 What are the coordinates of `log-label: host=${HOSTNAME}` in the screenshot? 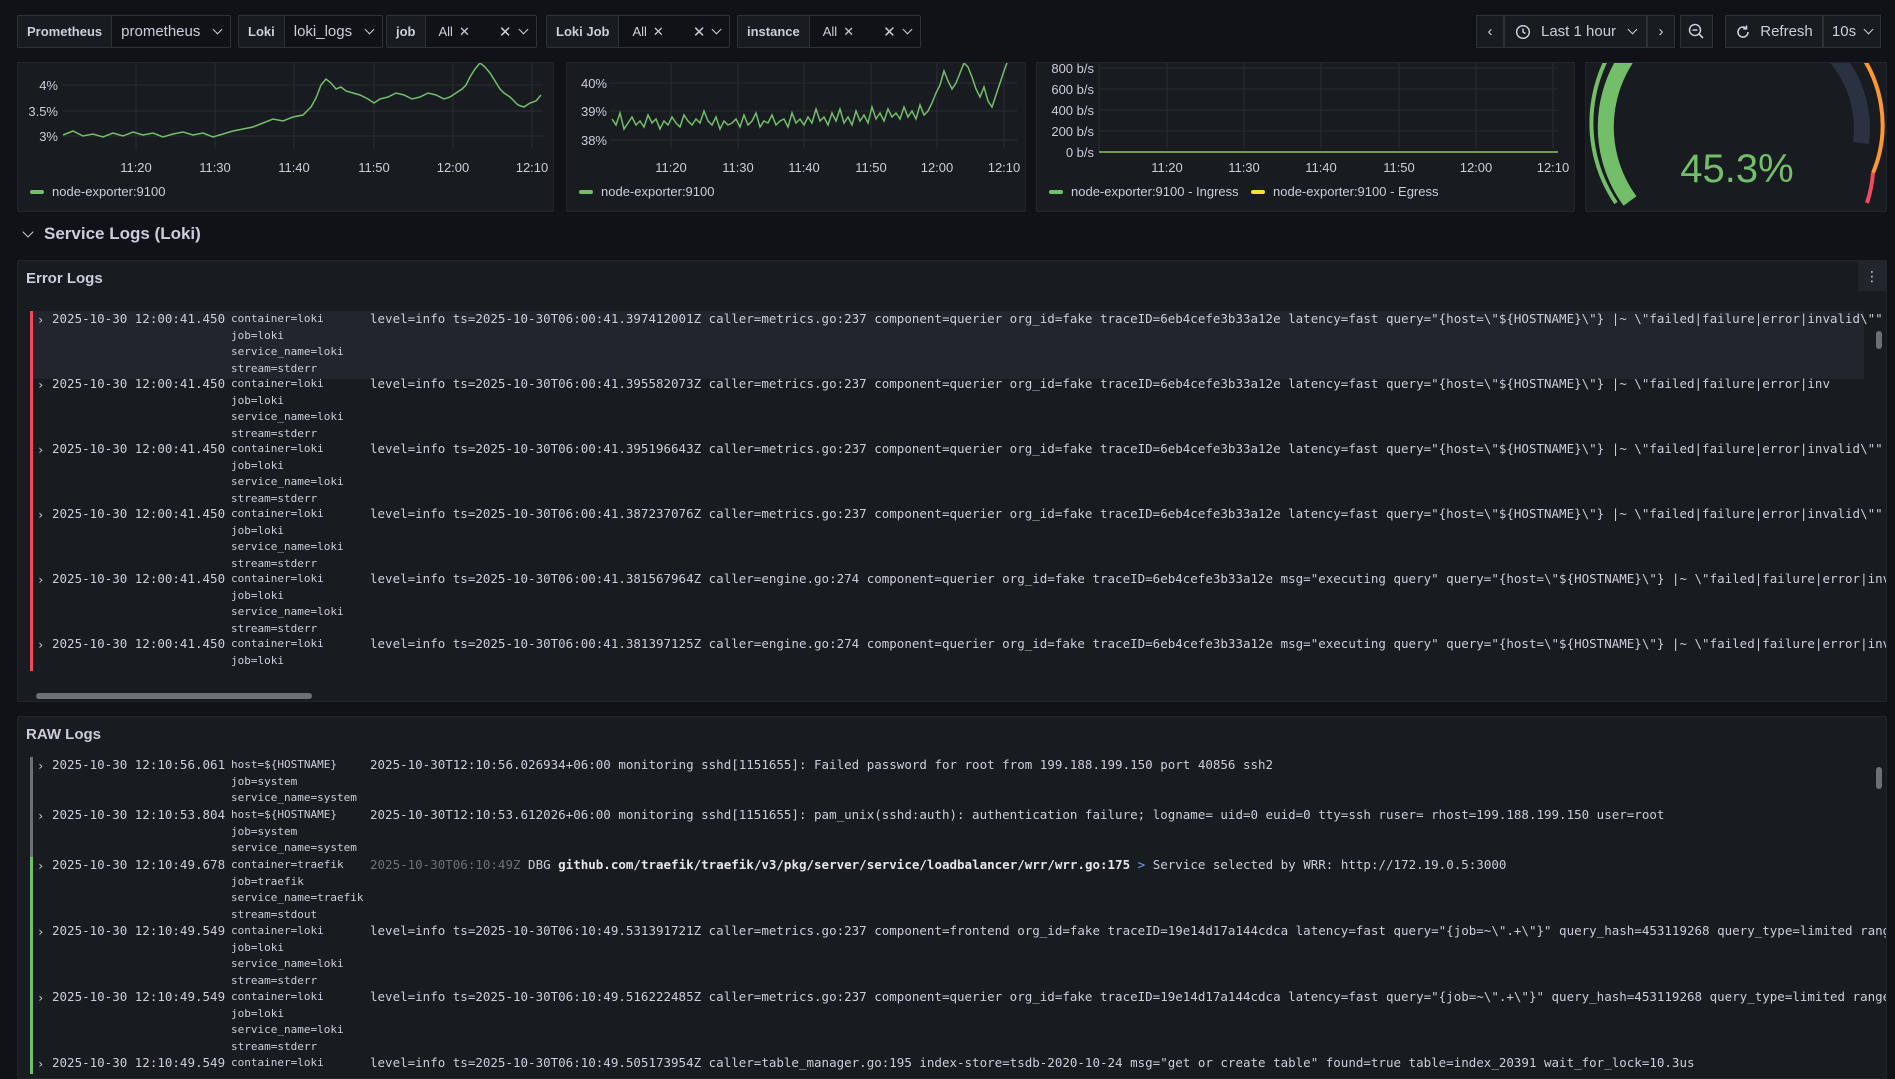 It's located at (284, 764).